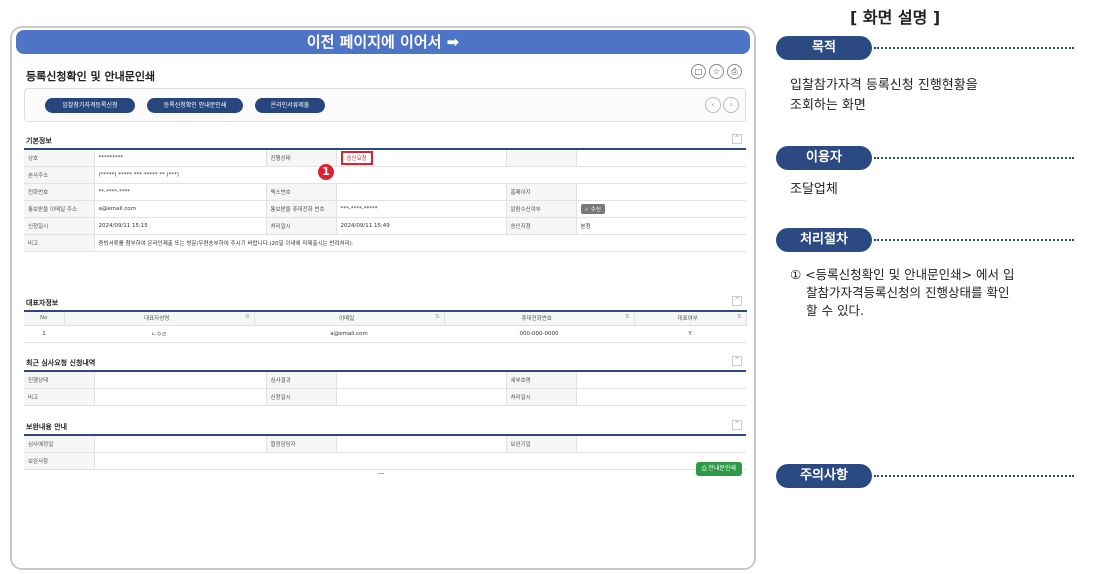  What do you see at coordinates (39, 141) in the screenshot?
I see `basic-info-title: 기본정보` at bounding box center [39, 141].